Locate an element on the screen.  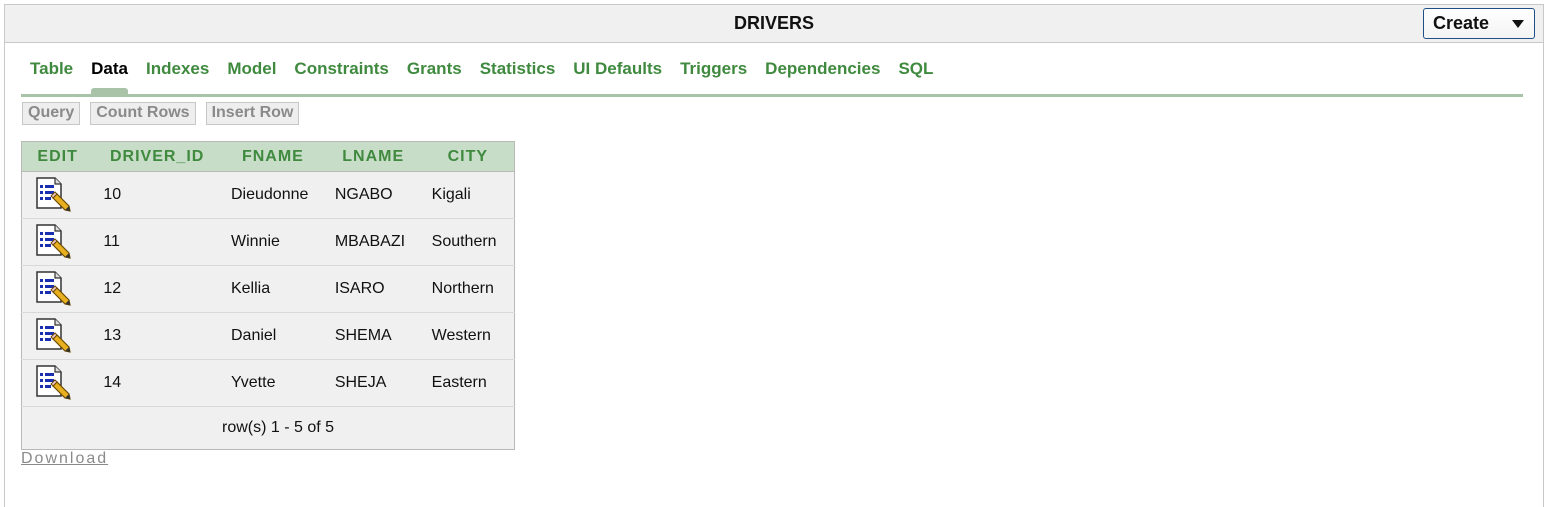
tab-statistics: Statistics is located at coordinates (518, 74).